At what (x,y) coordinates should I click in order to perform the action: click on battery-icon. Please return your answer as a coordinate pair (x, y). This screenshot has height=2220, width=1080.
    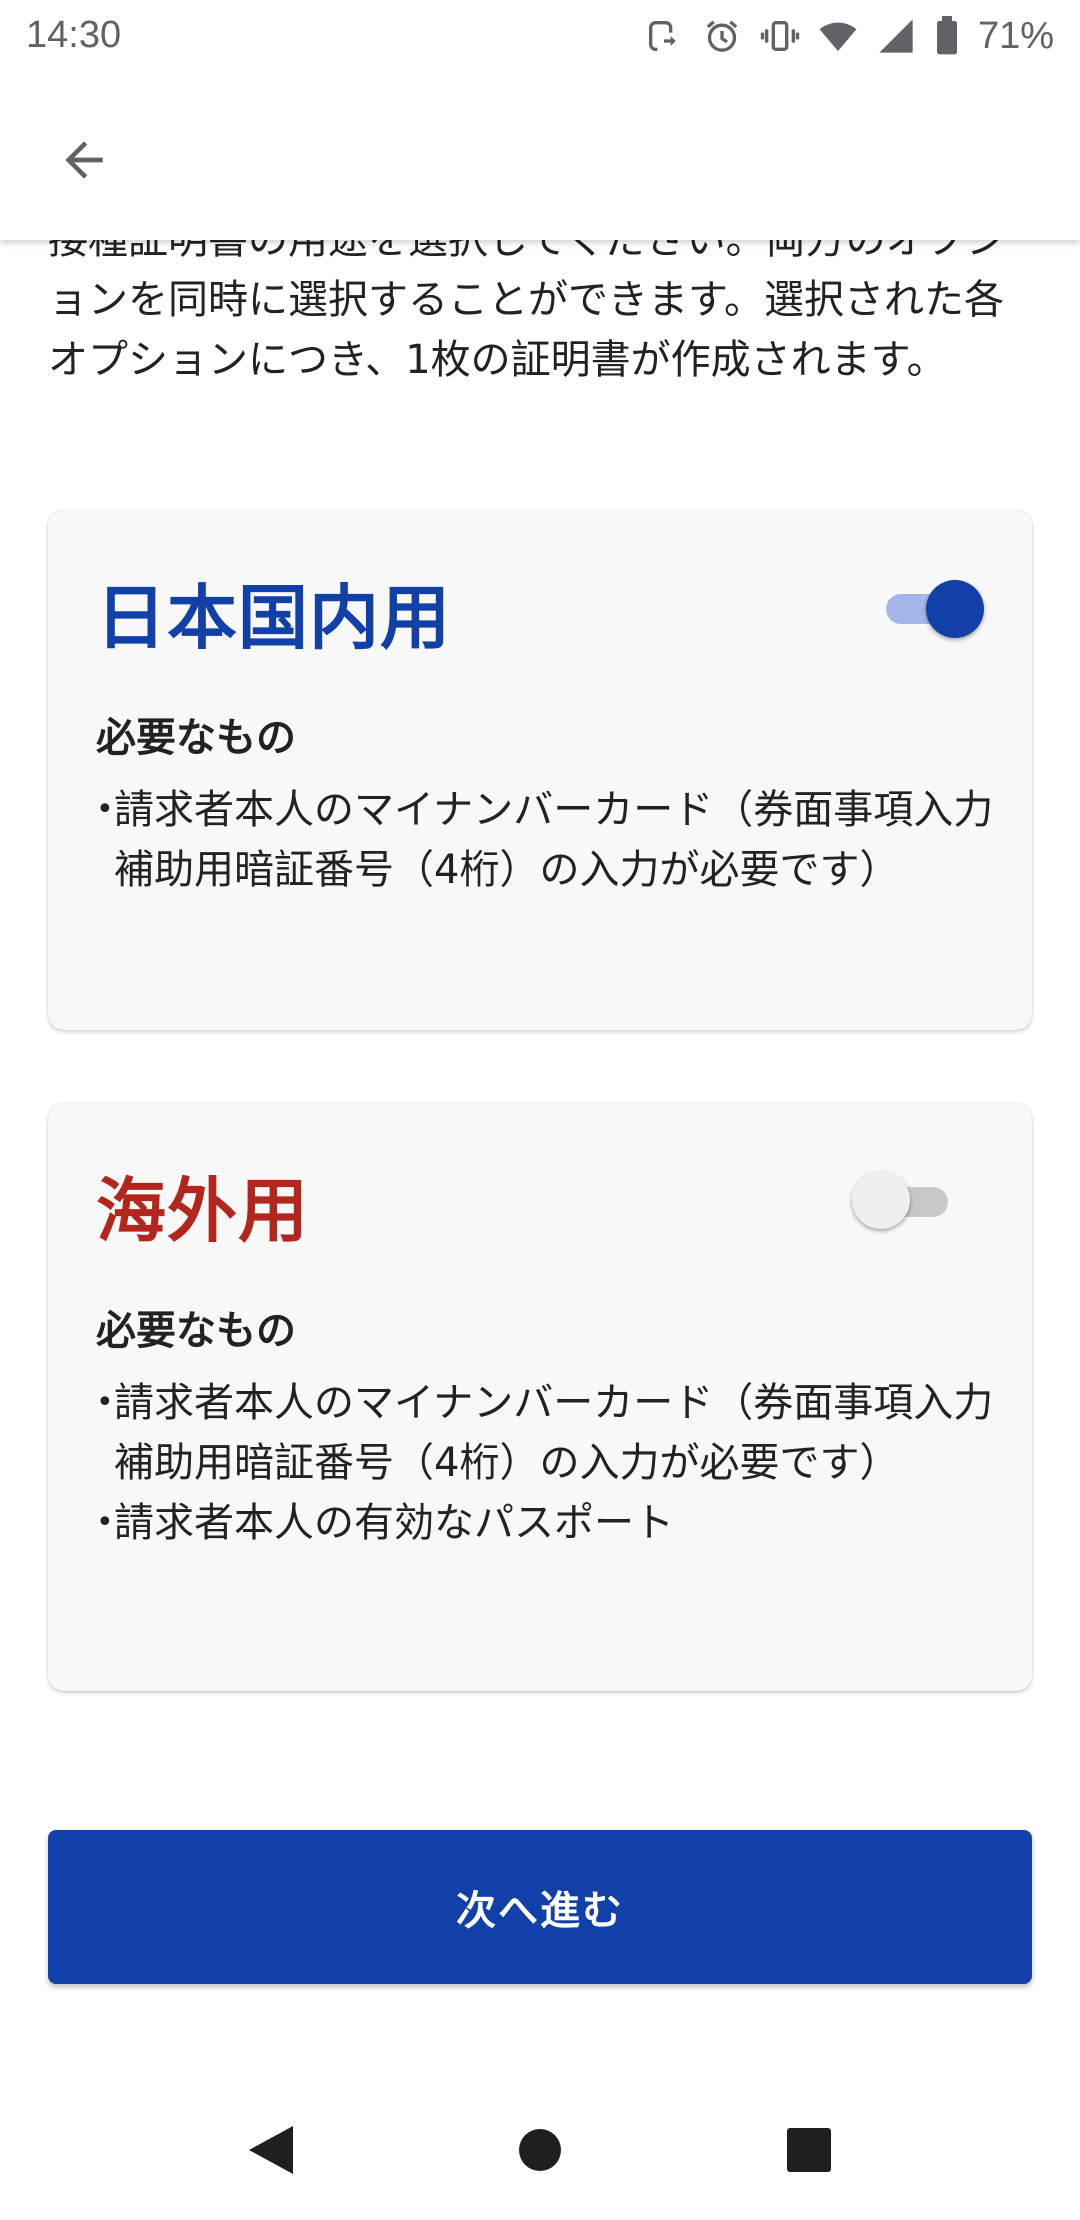
    Looking at the image, I should click on (946, 35).